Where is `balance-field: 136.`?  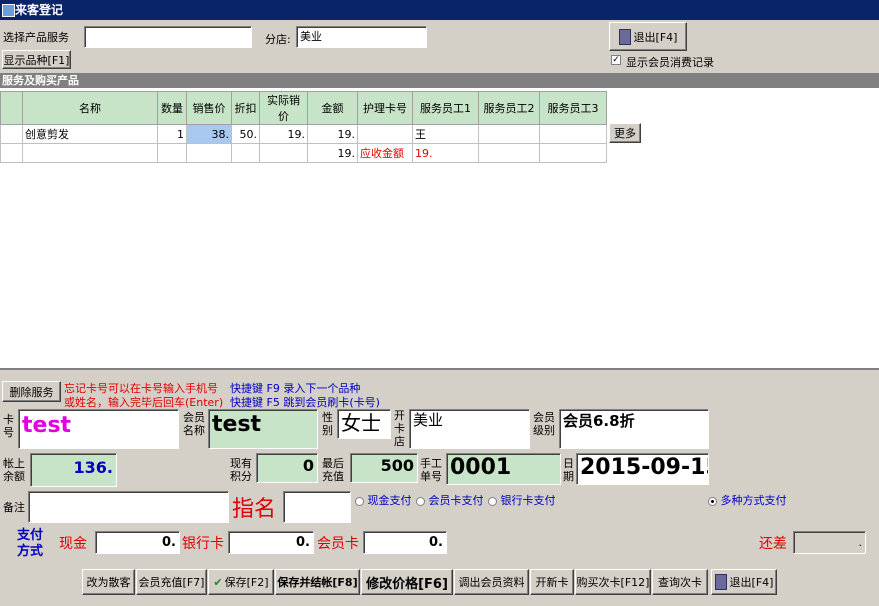 balance-field: 136. is located at coordinates (73, 470).